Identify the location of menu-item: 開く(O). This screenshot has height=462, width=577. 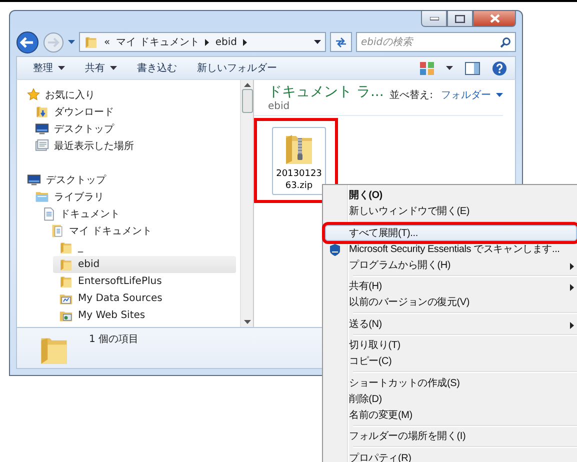
(451, 195).